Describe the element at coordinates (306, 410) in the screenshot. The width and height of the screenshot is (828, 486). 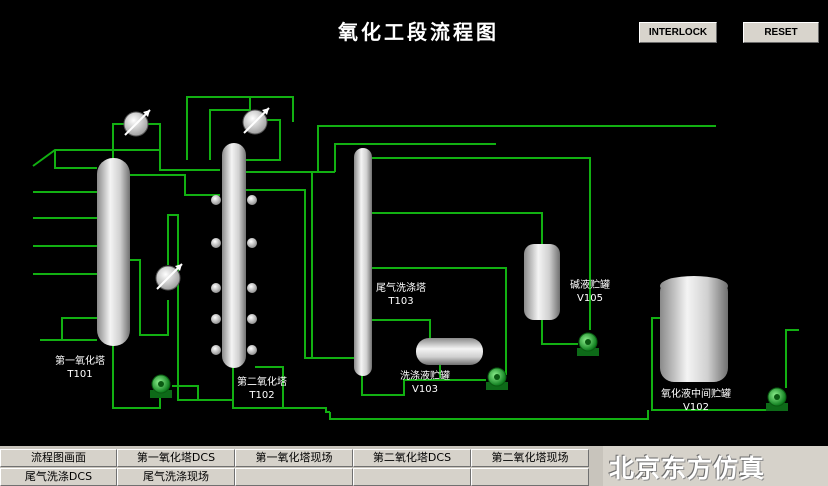
I see `pipe-t102-to-v102` at that location.